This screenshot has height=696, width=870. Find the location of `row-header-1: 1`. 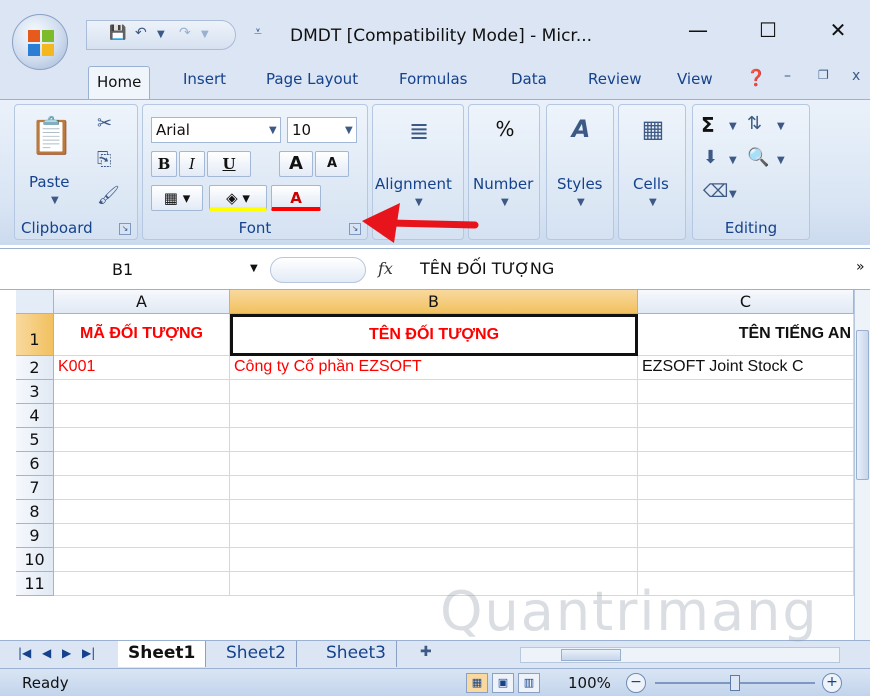

row-header-1: 1 is located at coordinates (35, 335).